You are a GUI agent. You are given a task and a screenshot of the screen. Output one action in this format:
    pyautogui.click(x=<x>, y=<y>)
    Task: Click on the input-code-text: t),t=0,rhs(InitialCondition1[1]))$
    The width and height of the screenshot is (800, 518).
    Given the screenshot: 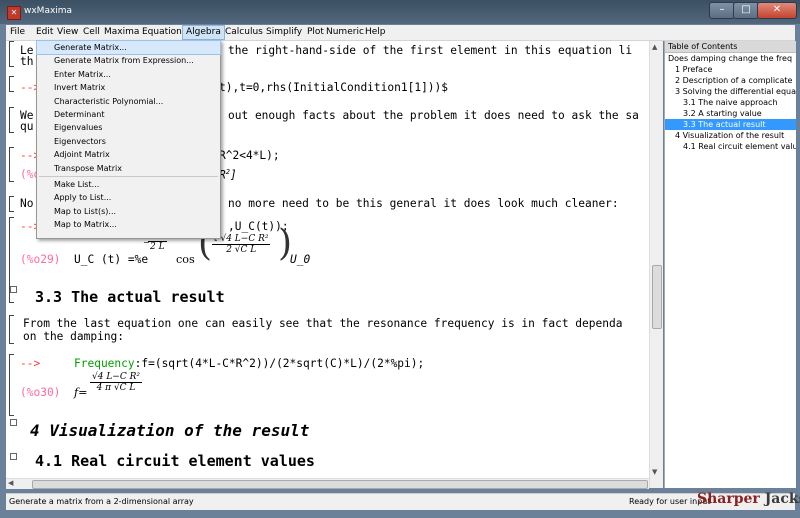 What is the action you would take?
    pyautogui.click(x=334, y=87)
    